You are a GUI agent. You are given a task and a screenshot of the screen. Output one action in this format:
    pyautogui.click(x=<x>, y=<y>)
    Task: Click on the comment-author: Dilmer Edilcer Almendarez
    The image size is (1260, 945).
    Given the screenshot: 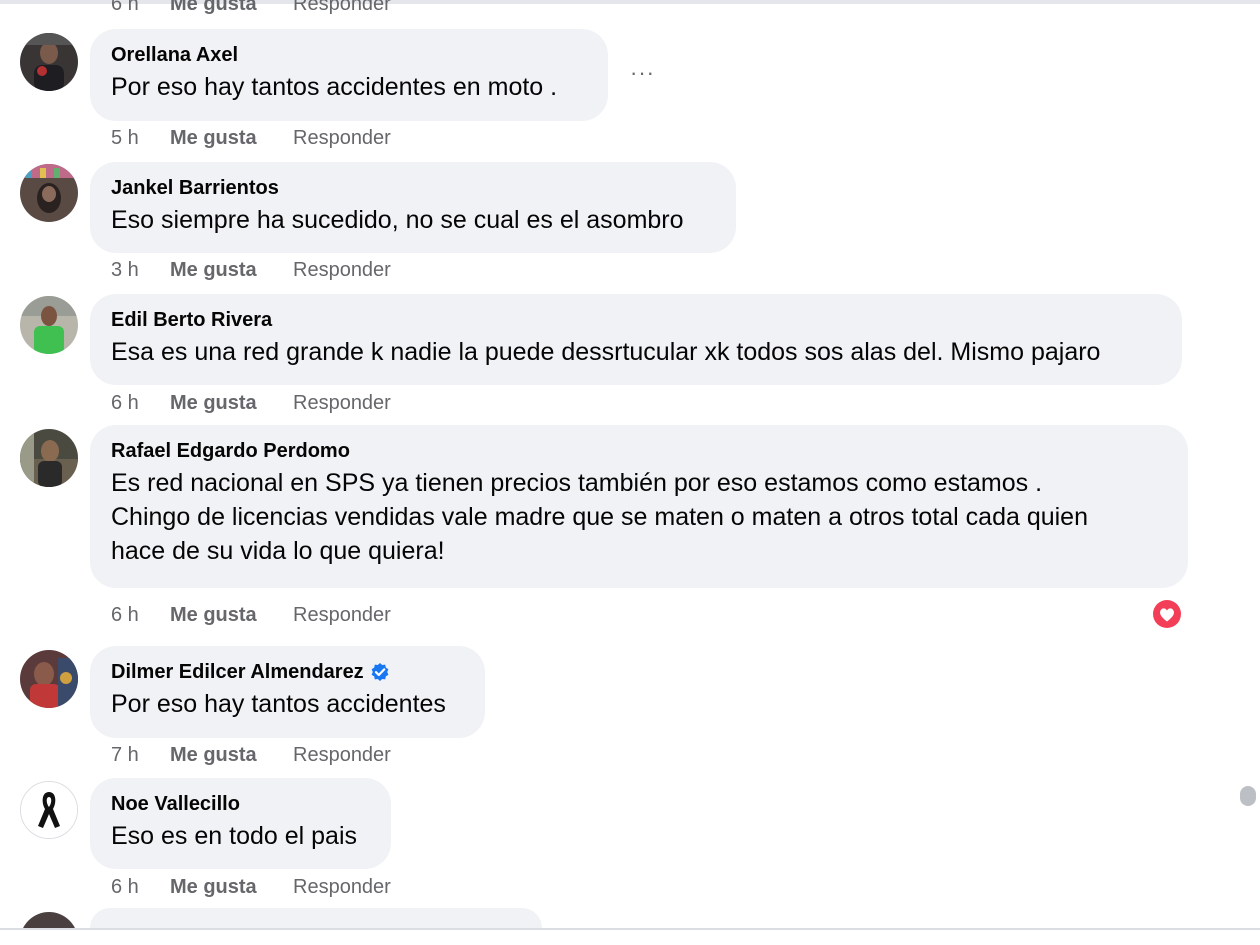 What is the action you would take?
    pyautogui.click(x=237, y=672)
    